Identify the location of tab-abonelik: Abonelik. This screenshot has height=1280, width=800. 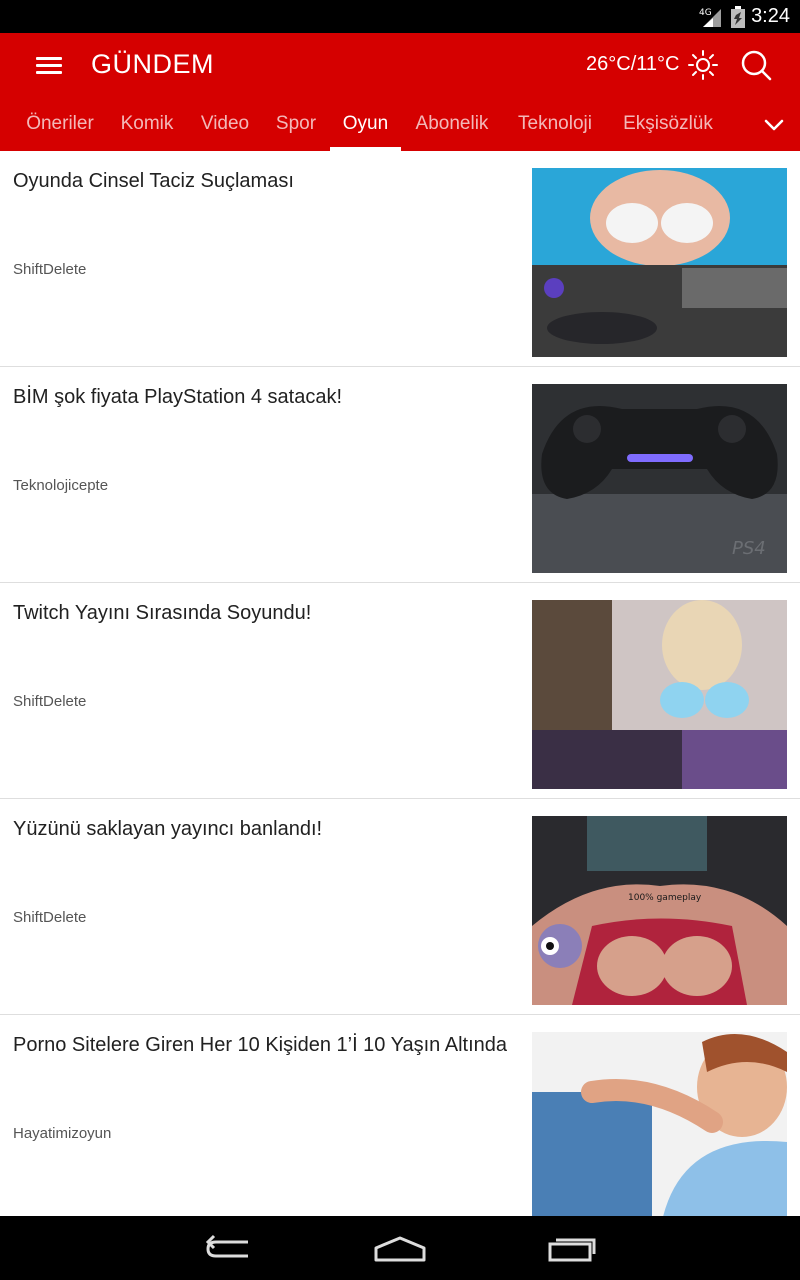
(452, 127).